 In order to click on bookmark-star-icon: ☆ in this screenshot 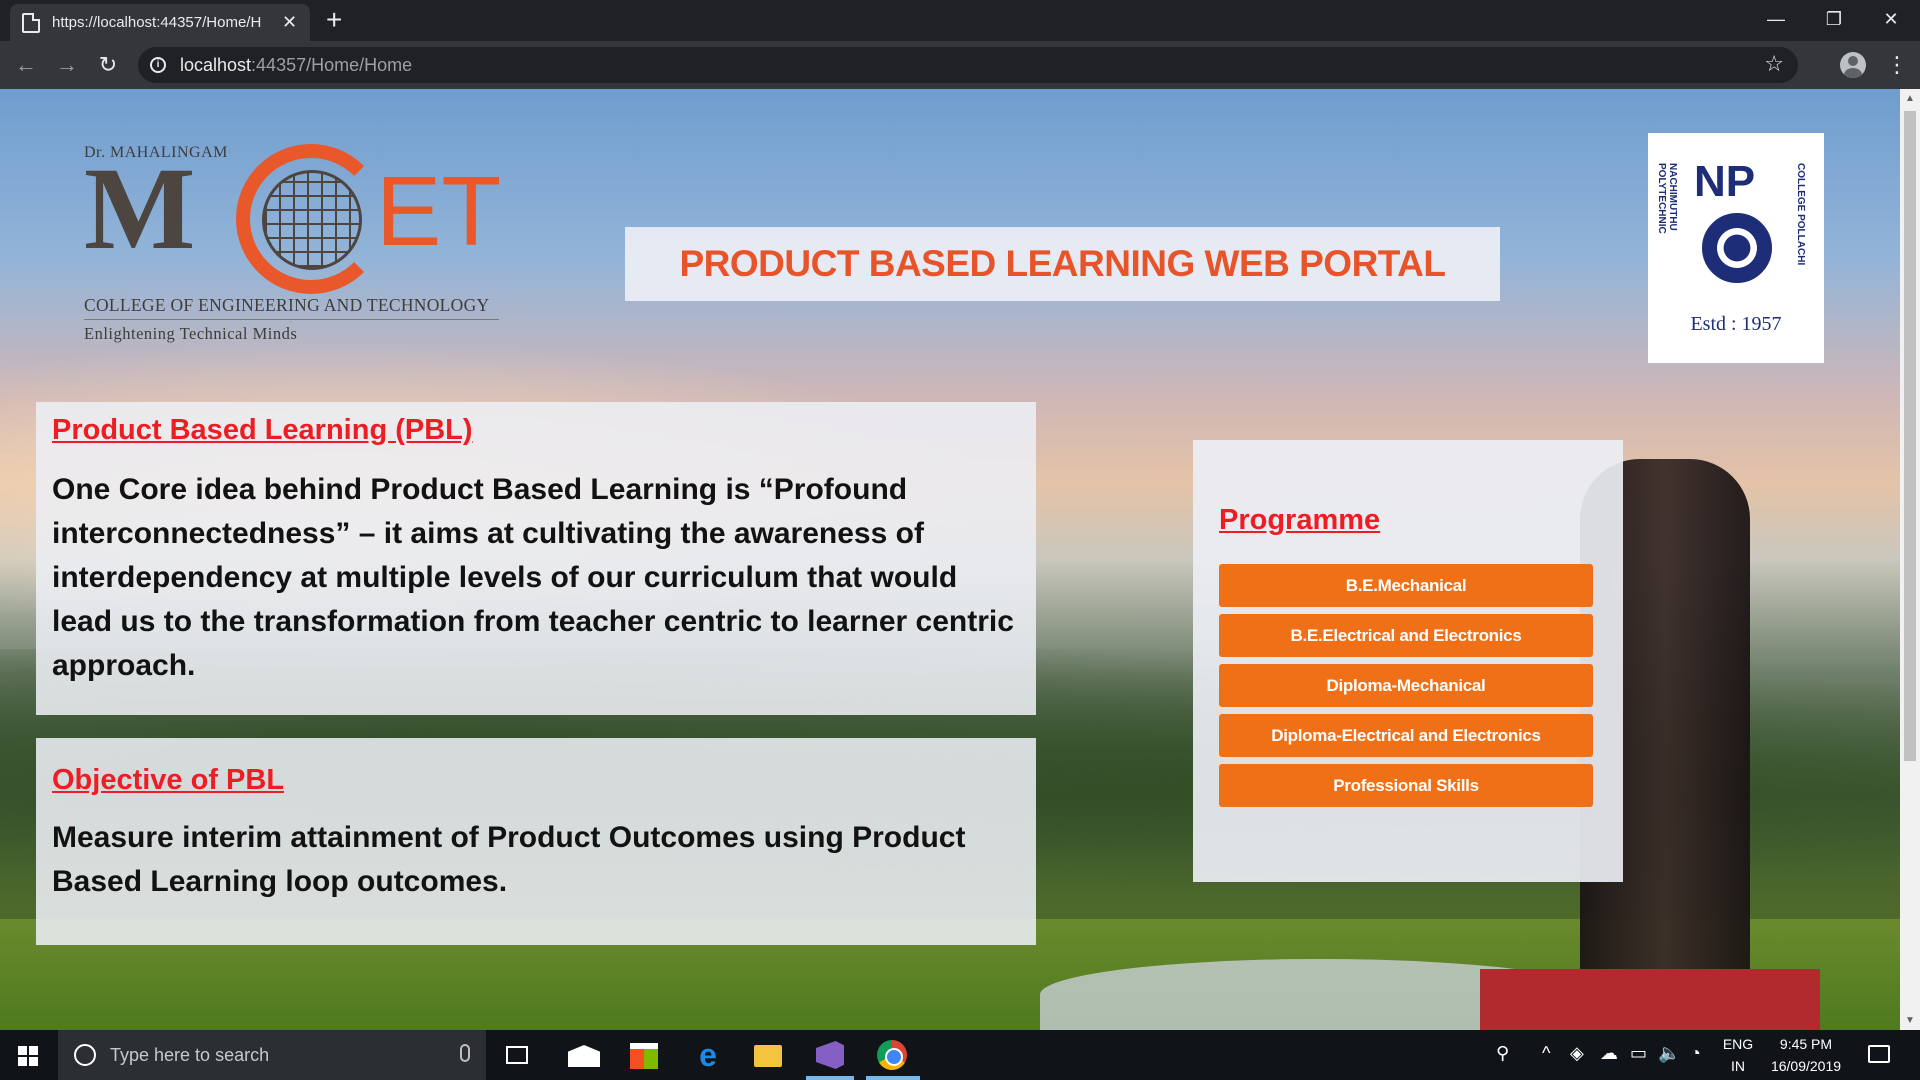, I will do `click(1774, 64)`.